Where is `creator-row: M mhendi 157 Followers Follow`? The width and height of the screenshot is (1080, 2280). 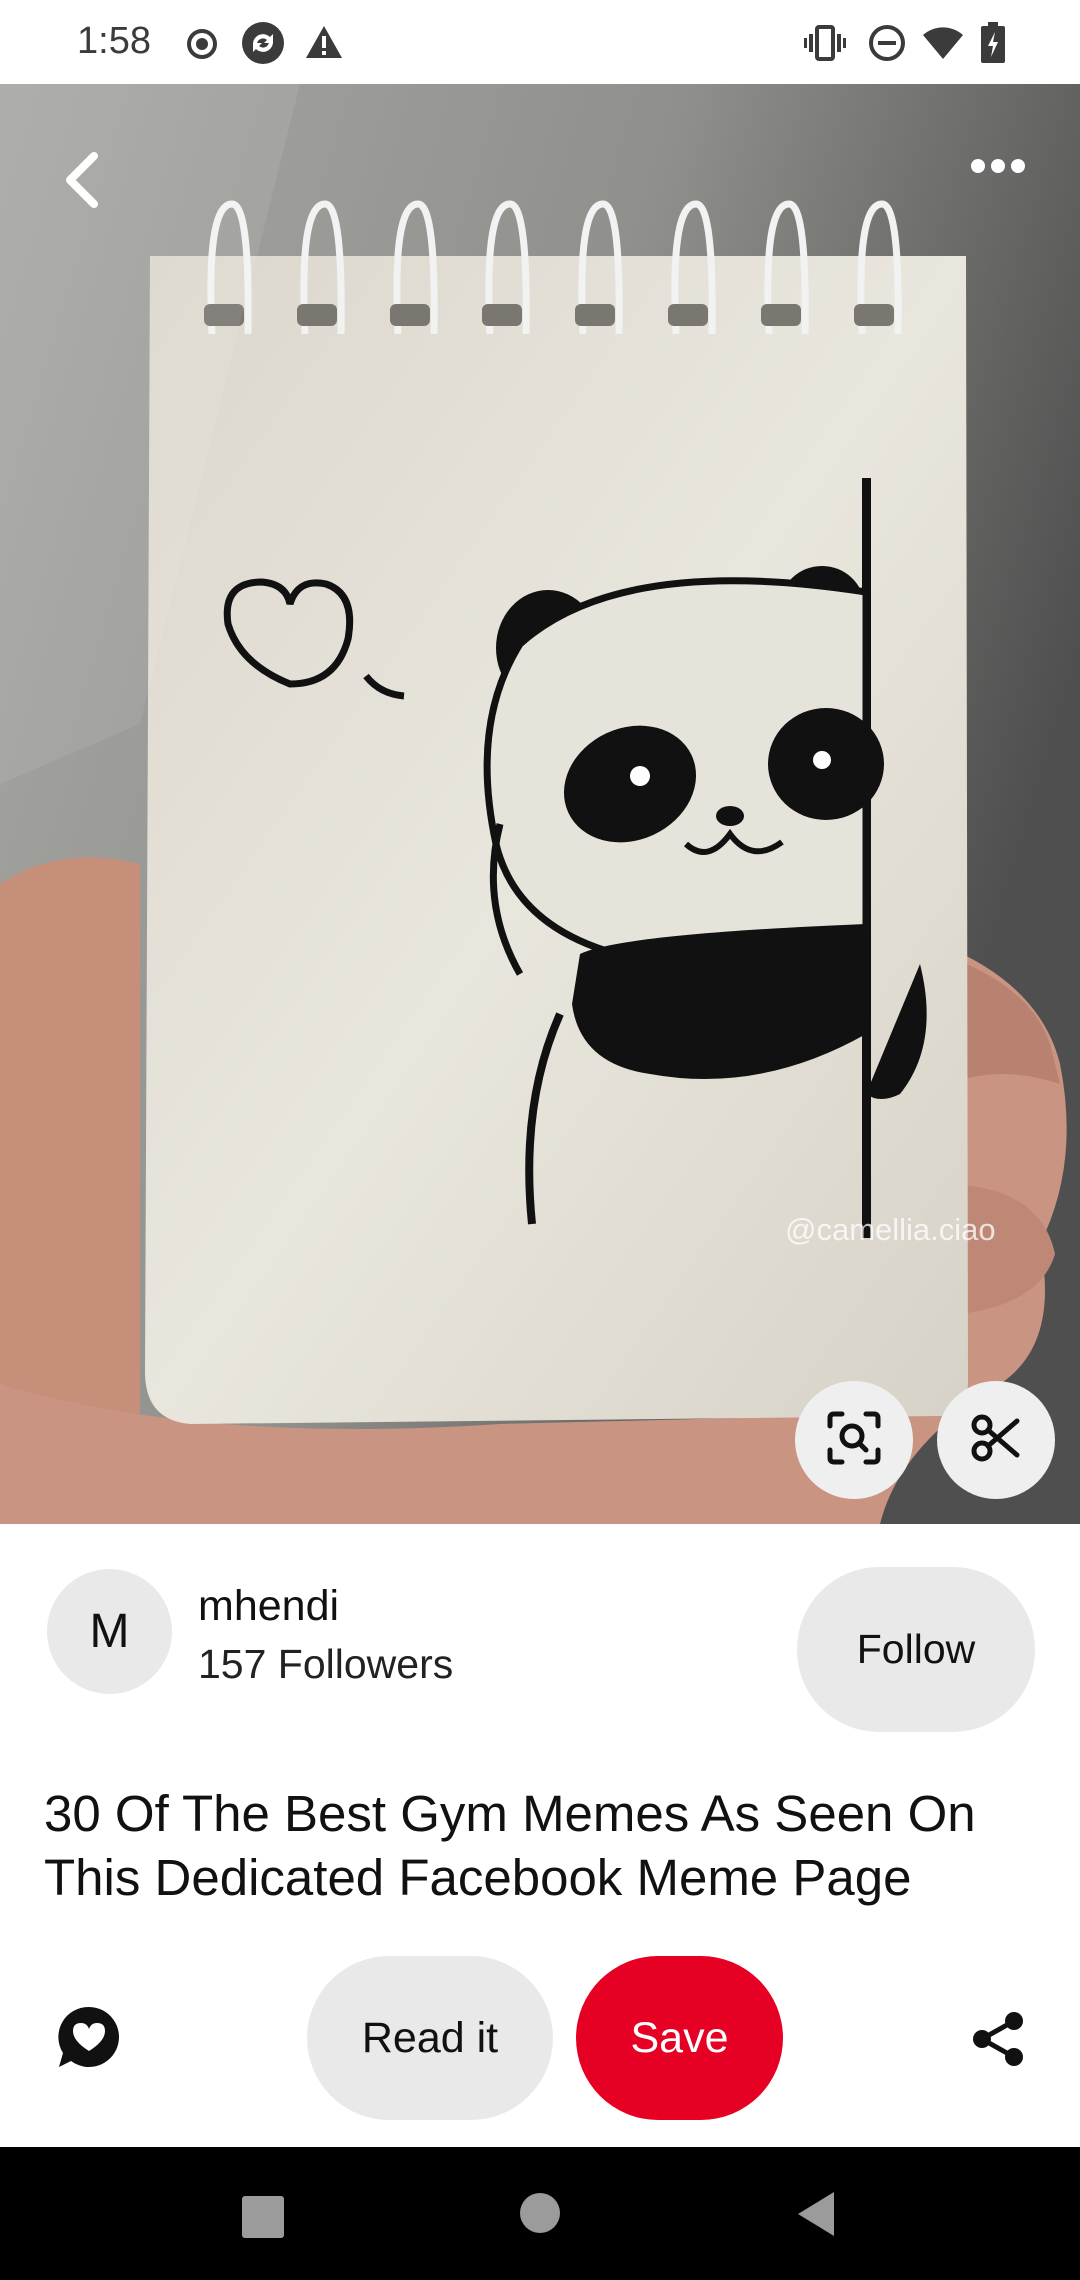 creator-row: M mhendi 157 Followers Follow is located at coordinates (540, 1628).